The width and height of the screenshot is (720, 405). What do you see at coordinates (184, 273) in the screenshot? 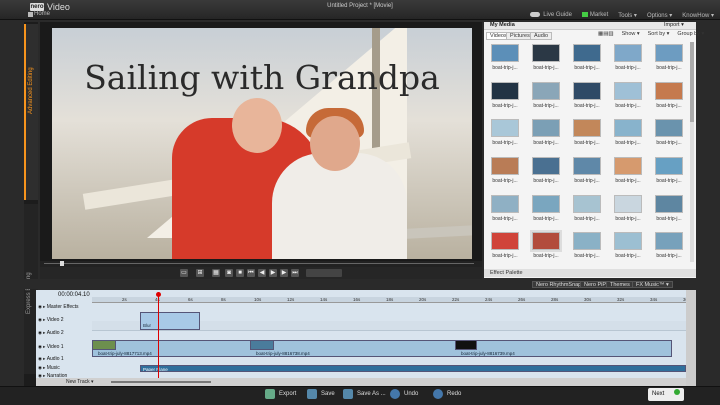
I see `aspect-icon: ▭` at bounding box center [184, 273].